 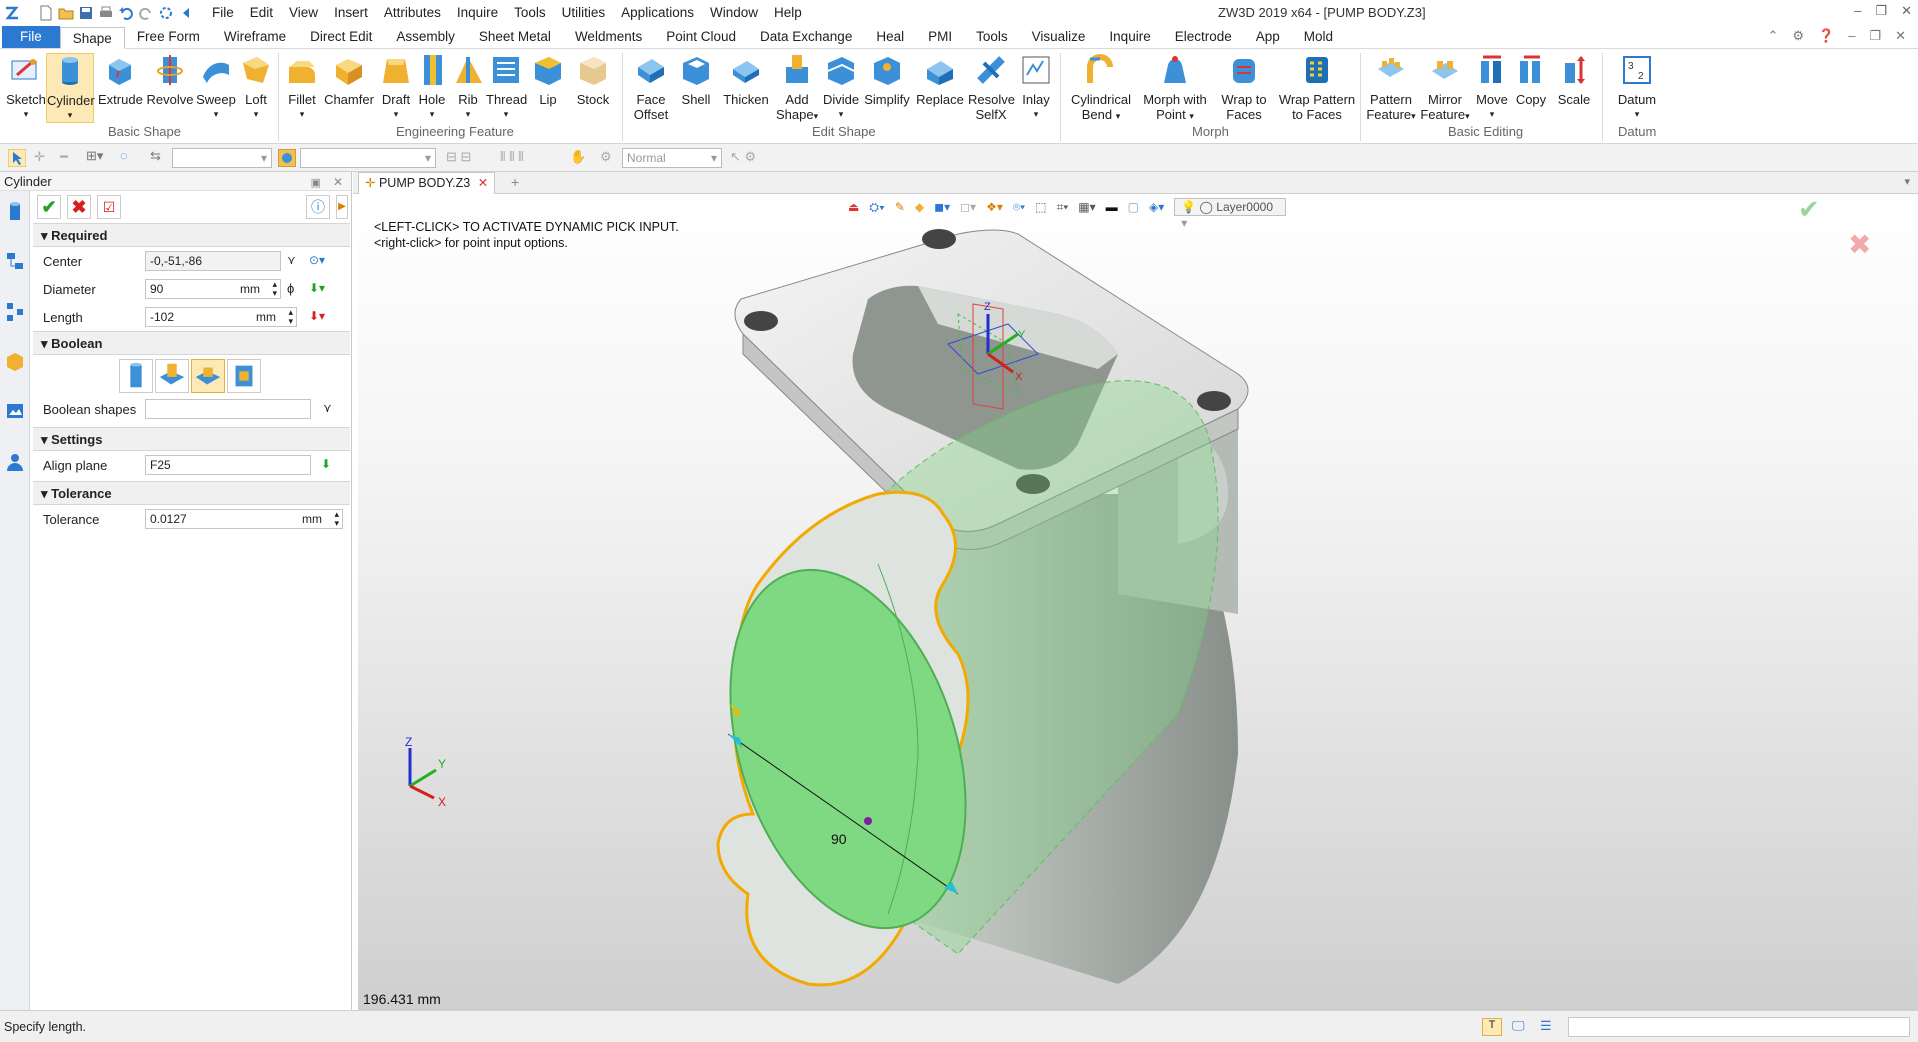 What do you see at coordinates (458, 157) in the screenshot?
I see `snap-icon: ⊟ ⊟` at bounding box center [458, 157].